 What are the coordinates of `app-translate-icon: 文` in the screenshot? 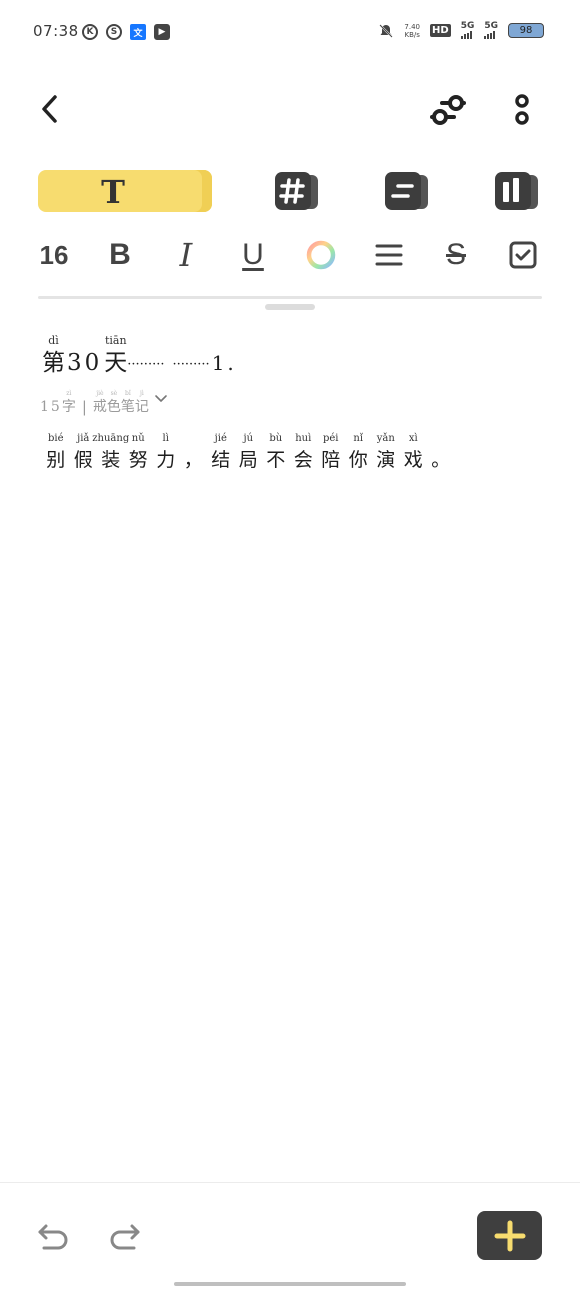 It's located at (138, 32).